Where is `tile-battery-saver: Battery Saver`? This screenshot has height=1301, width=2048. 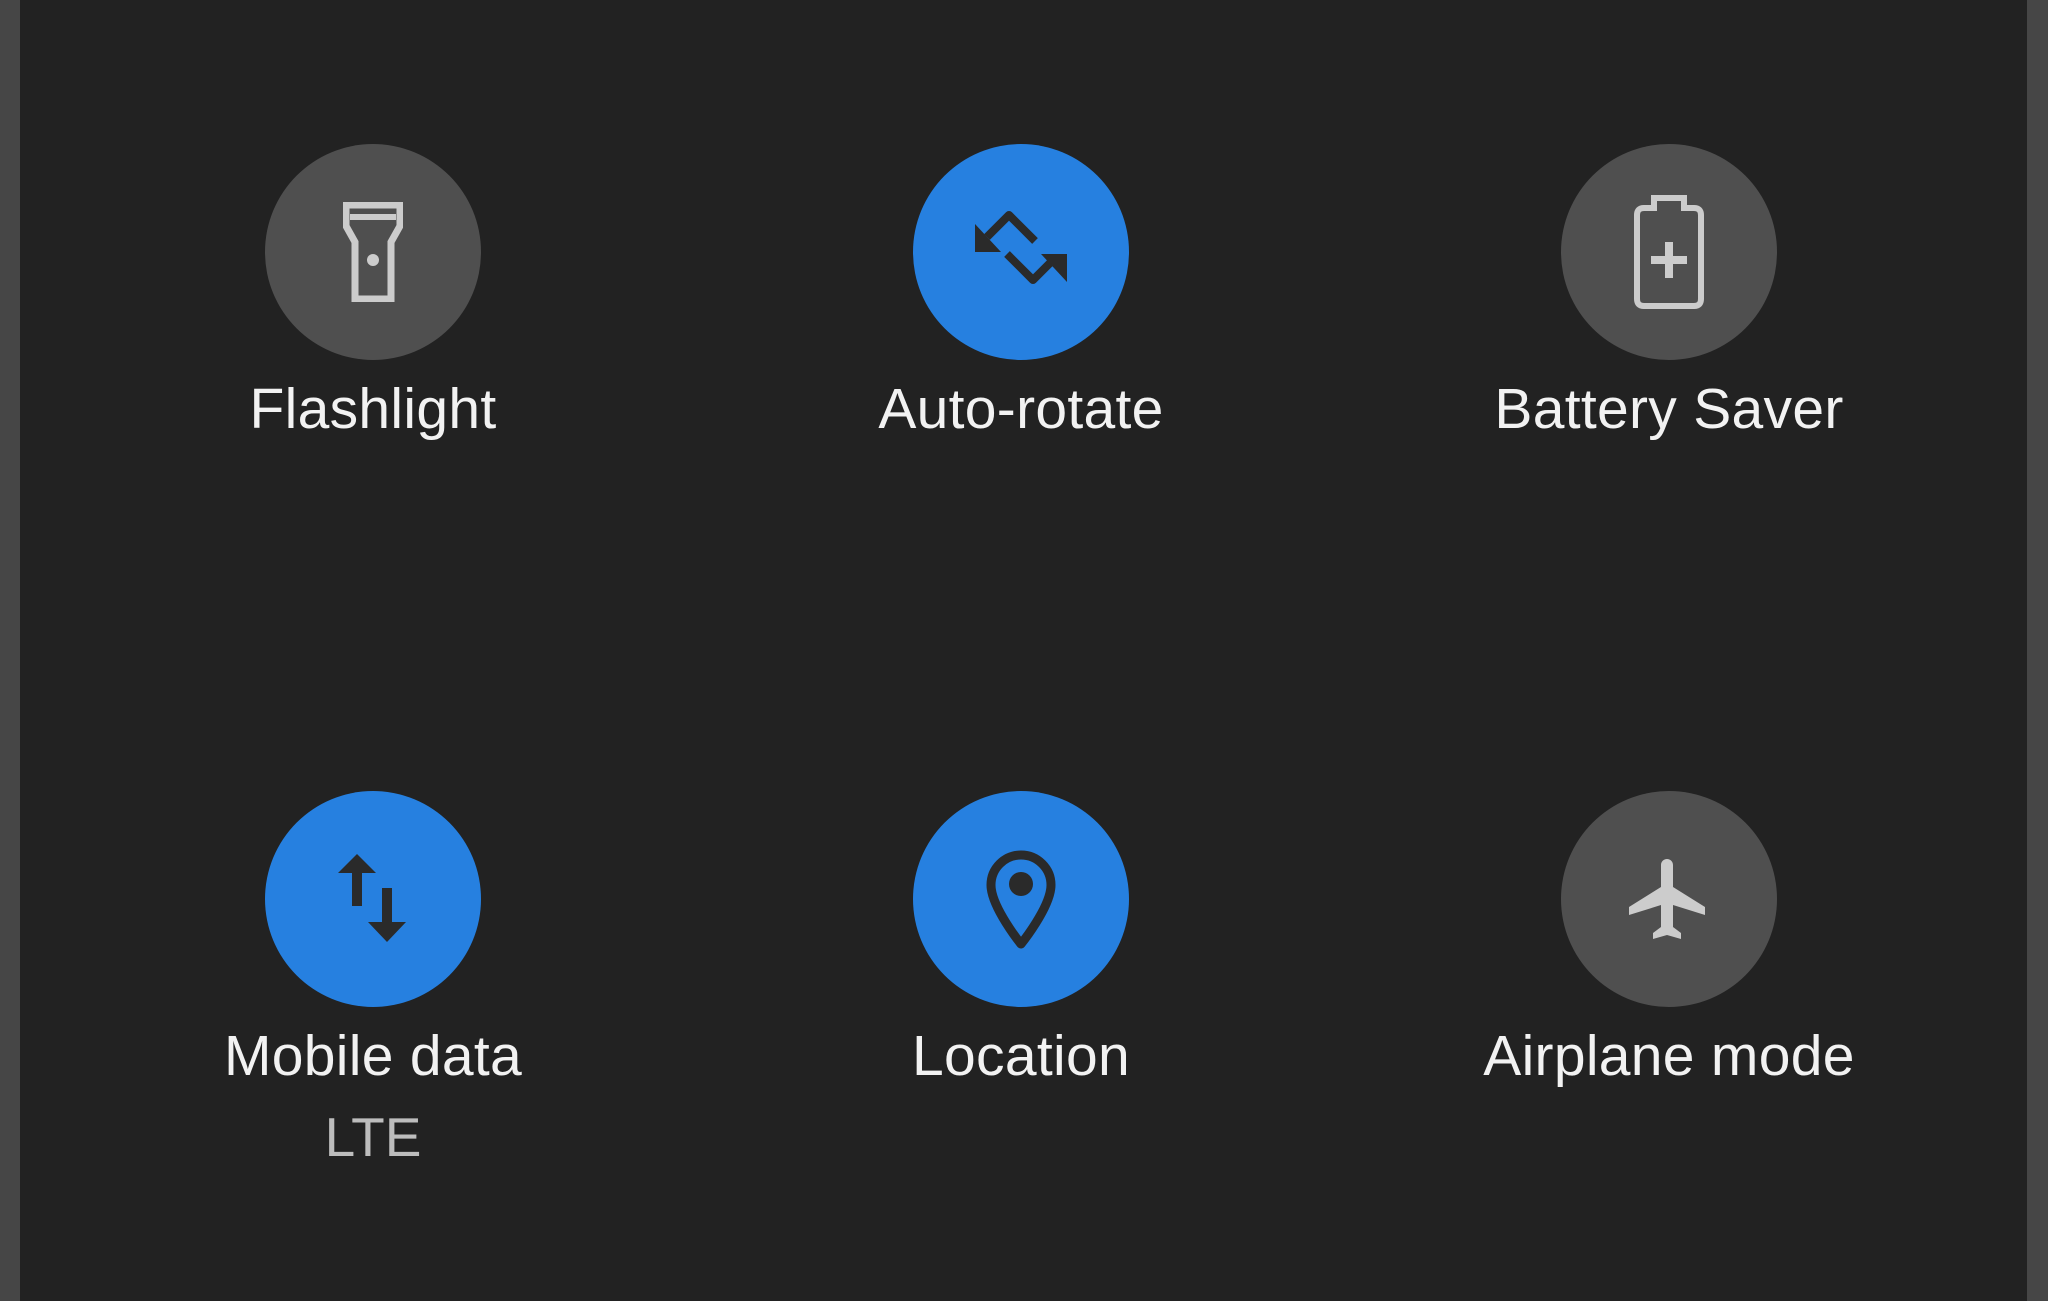
tile-battery-saver: Battery Saver is located at coordinates (1669, 354).